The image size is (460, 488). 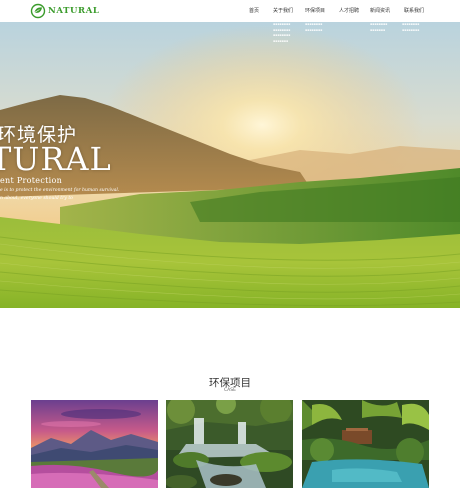 I want to click on nav-home: 首页, so click(x=254, y=10).